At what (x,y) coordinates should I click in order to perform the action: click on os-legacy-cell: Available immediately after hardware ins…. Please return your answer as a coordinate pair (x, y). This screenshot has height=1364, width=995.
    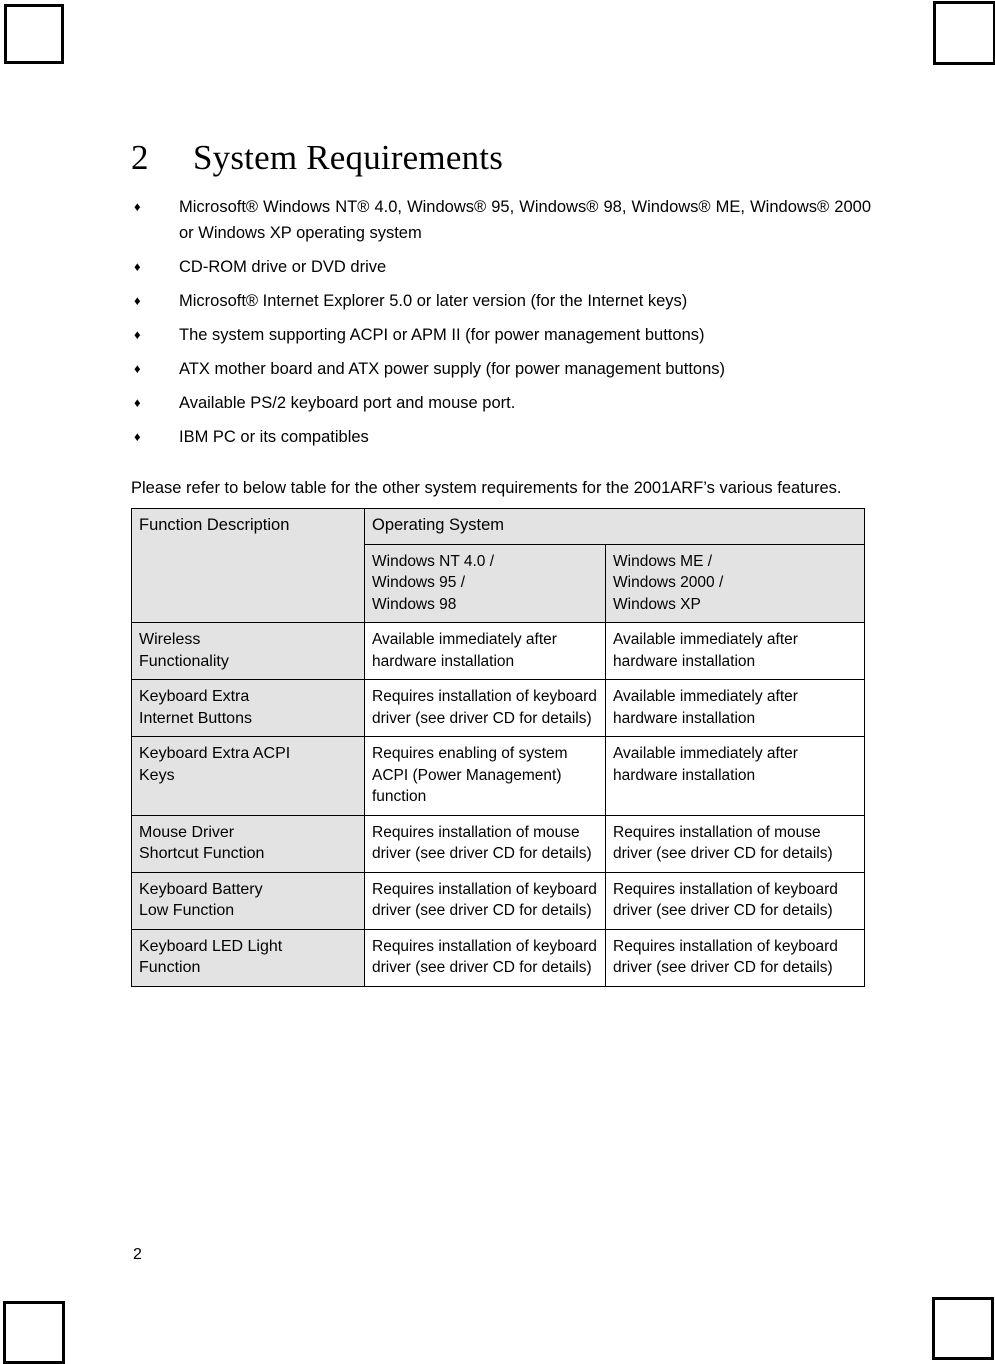
    Looking at the image, I should click on (485, 651).